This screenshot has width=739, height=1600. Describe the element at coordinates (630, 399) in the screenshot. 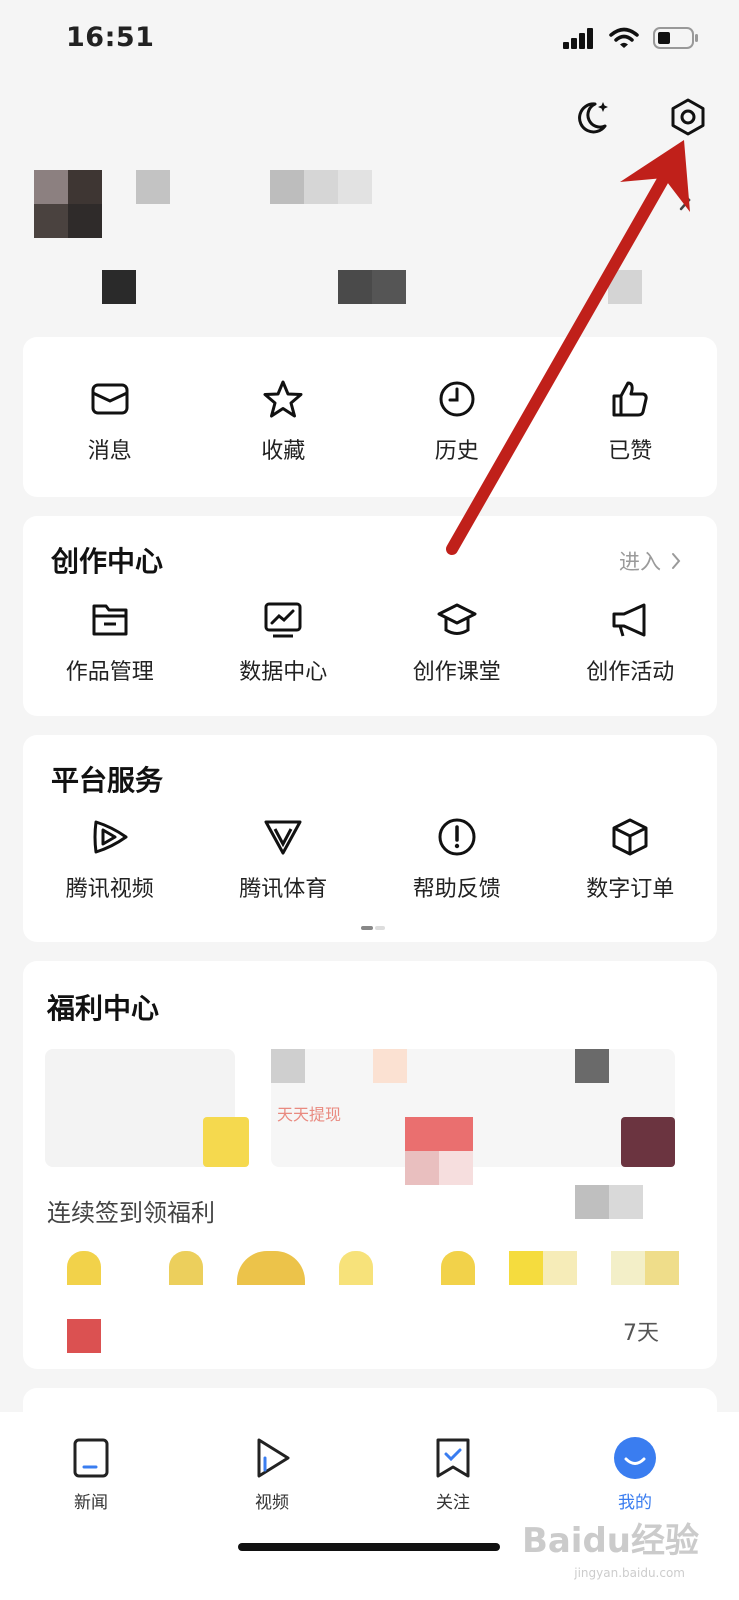

I see `thumbs-up-icon` at that location.